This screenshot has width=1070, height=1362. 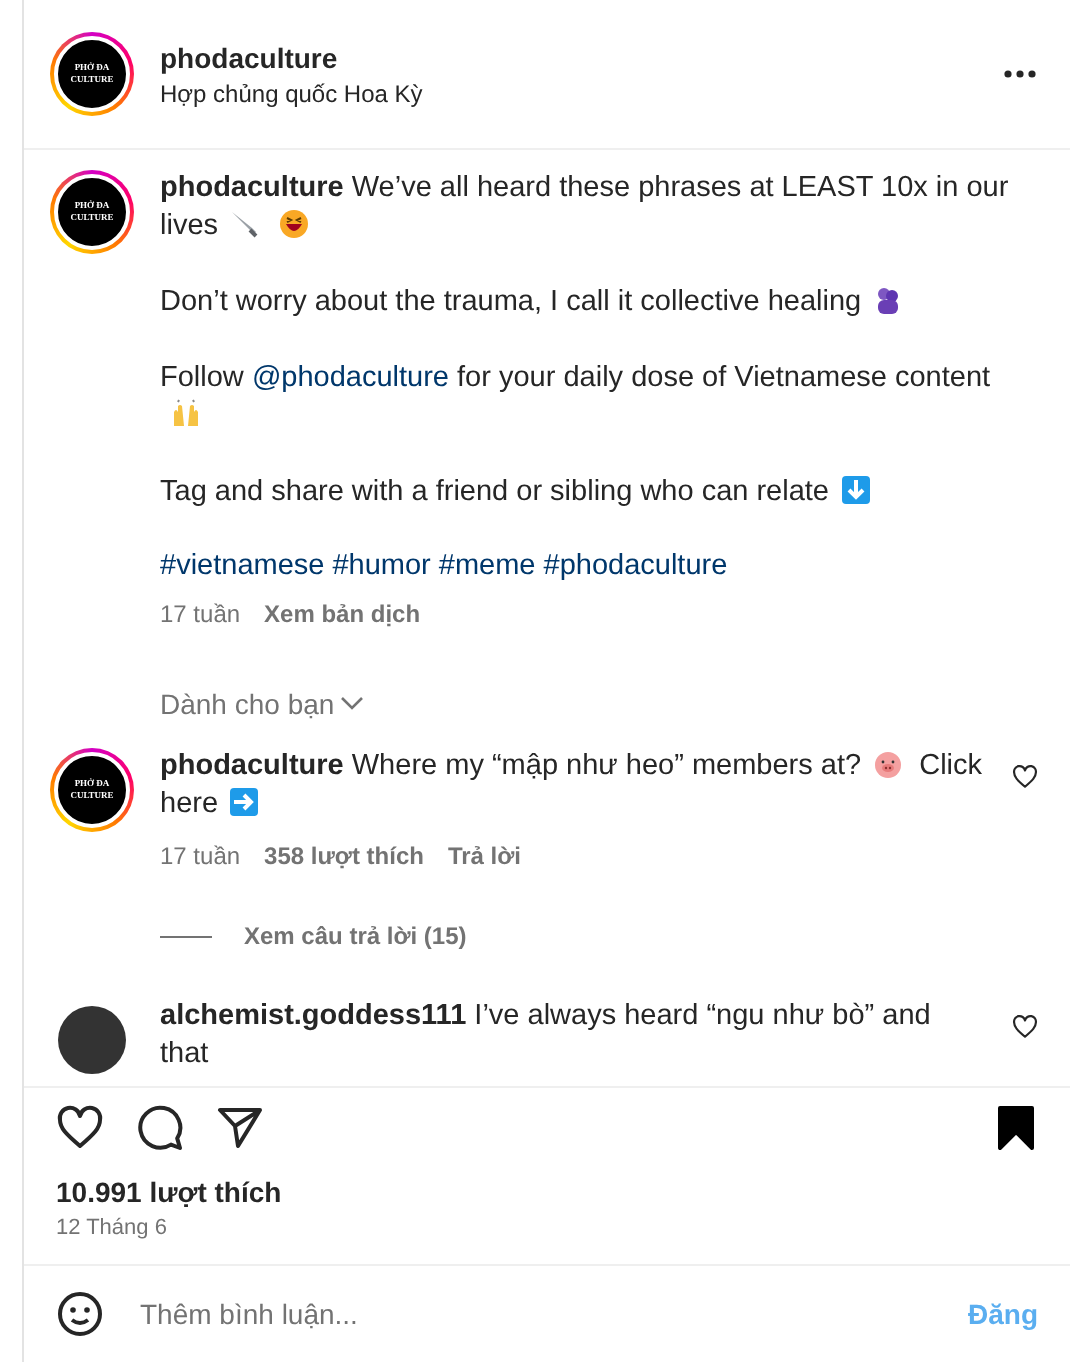 I want to click on for-you-dropdown: Dành cho bạn, so click(x=262, y=704).